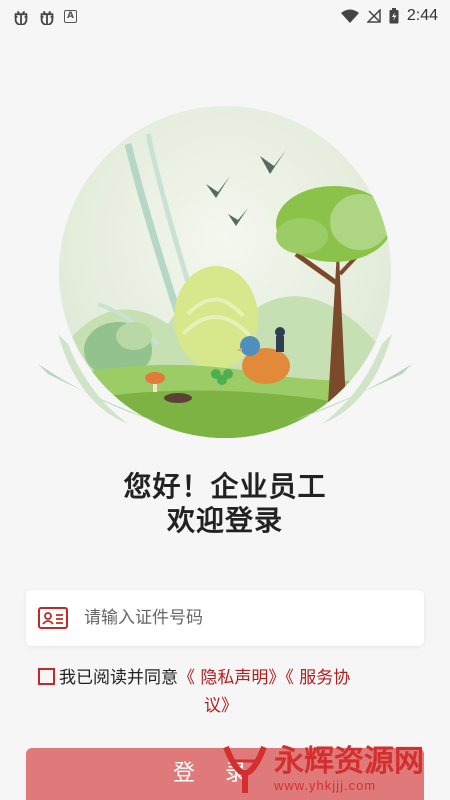 The width and height of the screenshot is (450, 800). What do you see at coordinates (231, 692) in the screenshot?
I see `agreement-row: 我已阅读并同意《 隐私声明》《 服务协 议》` at bounding box center [231, 692].